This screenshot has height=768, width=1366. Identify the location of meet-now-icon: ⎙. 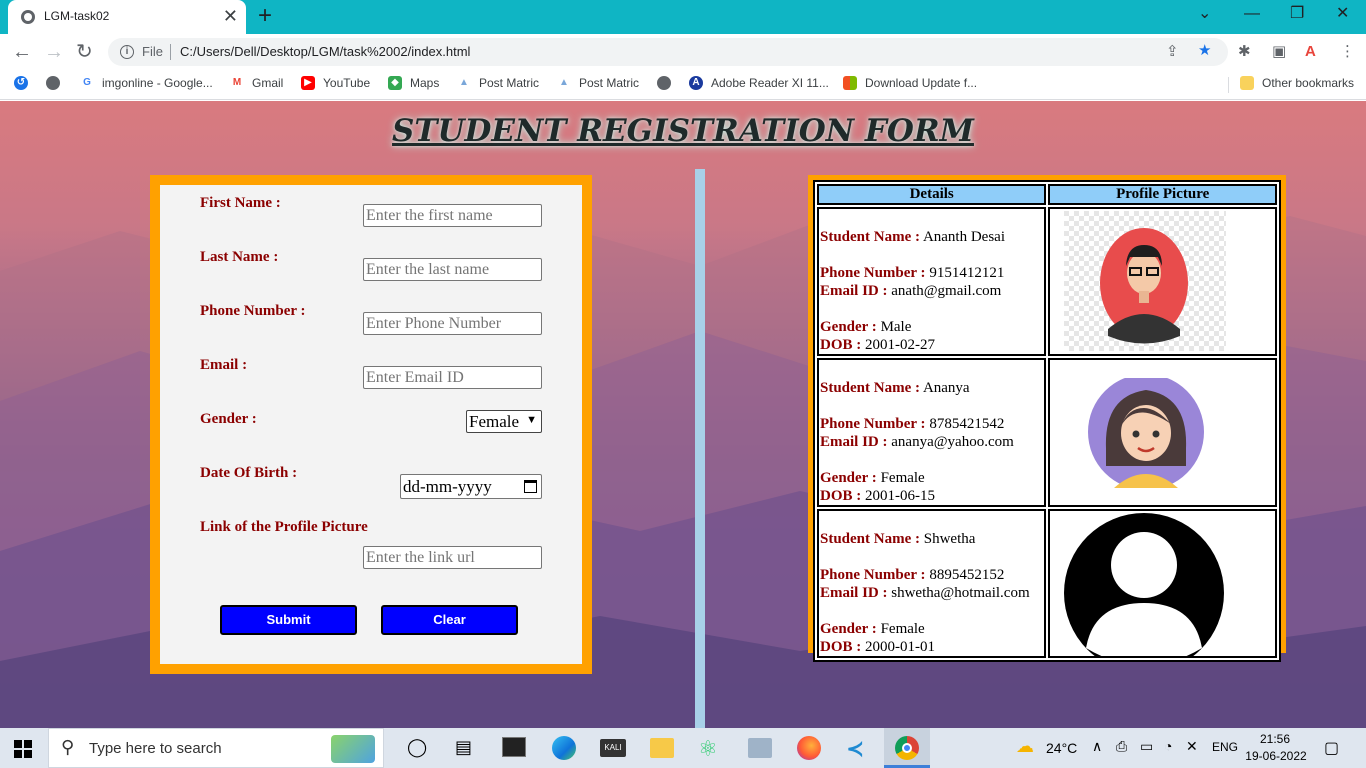
(1121, 746).